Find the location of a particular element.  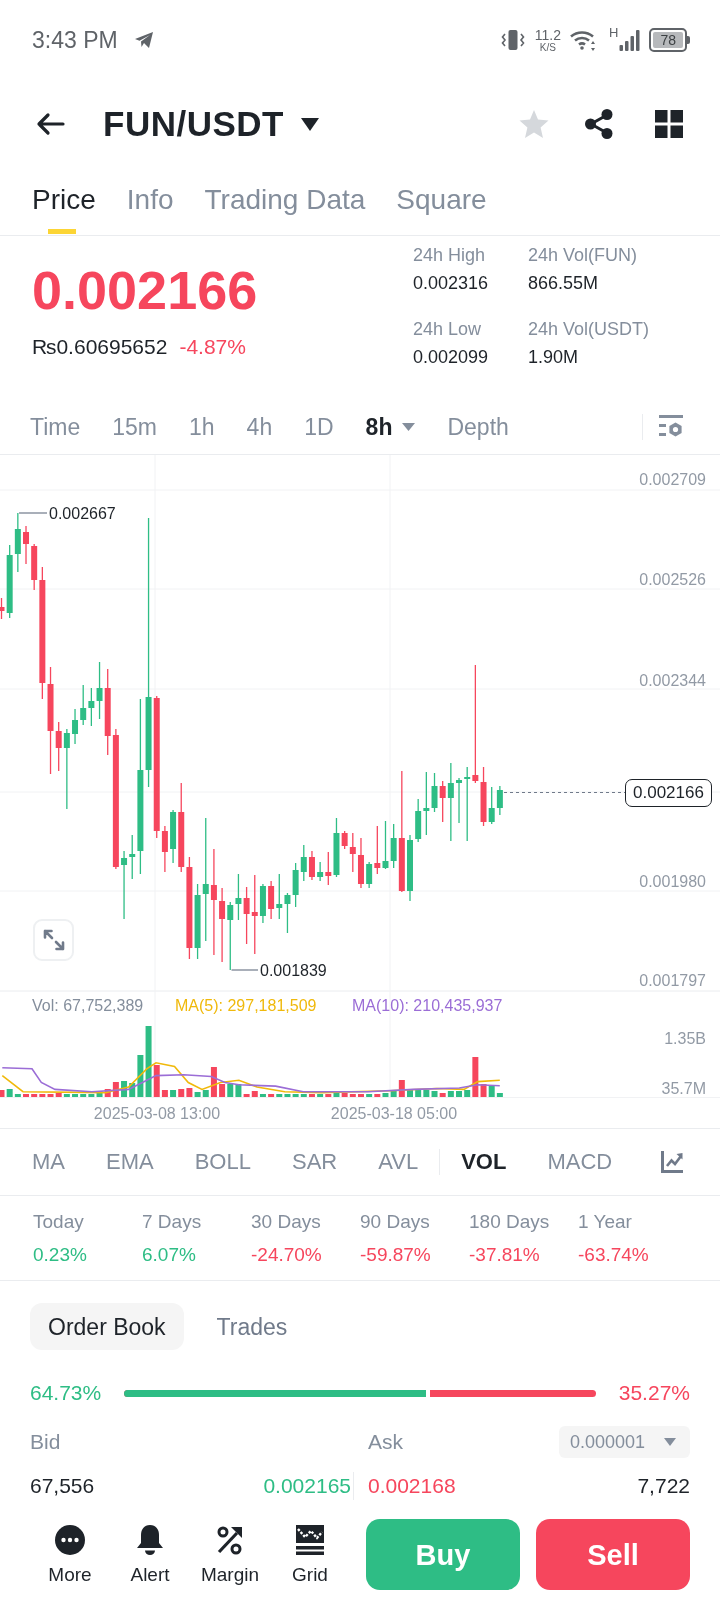

bid-price: 0.002165 is located at coordinates (307, 1486).